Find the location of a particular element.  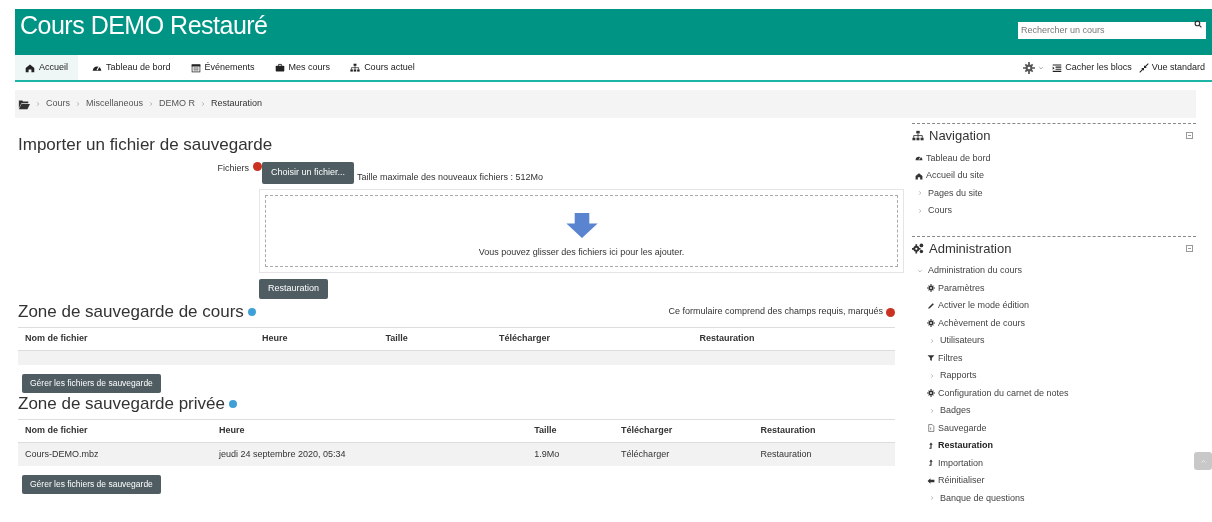

pencil-icon is located at coordinates (931, 305).